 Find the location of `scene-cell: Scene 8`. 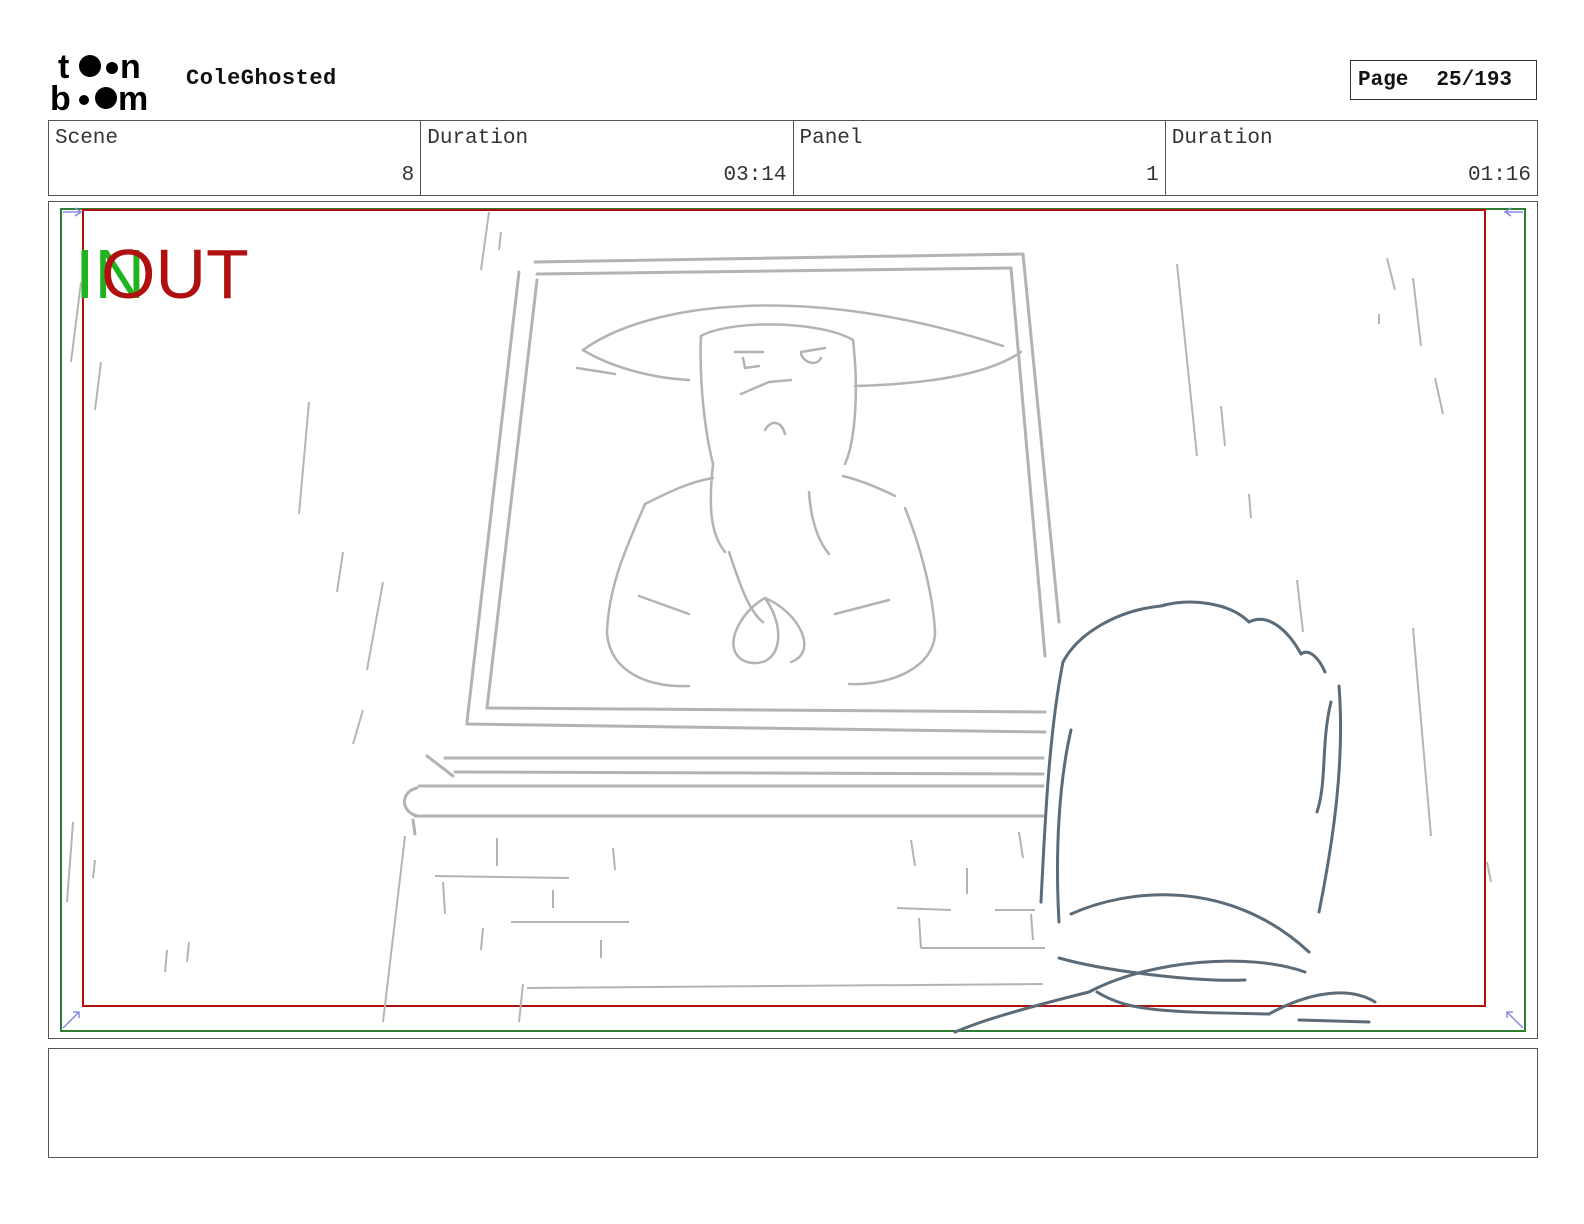

scene-cell: Scene 8 is located at coordinates (235, 158).